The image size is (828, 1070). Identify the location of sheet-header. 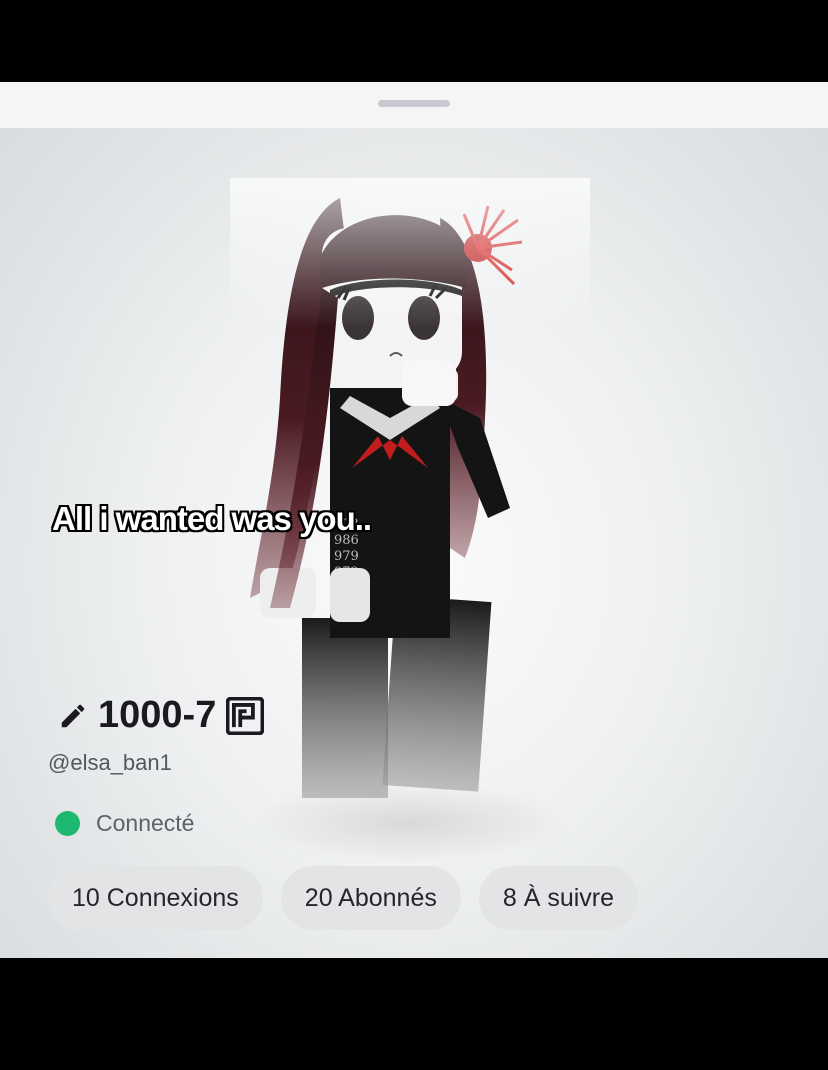
(414, 105).